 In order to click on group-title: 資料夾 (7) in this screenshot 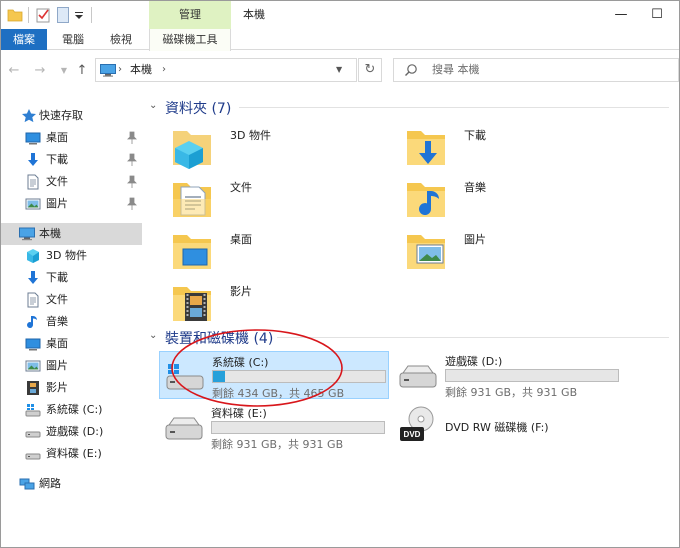, I will do `click(198, 109)`.